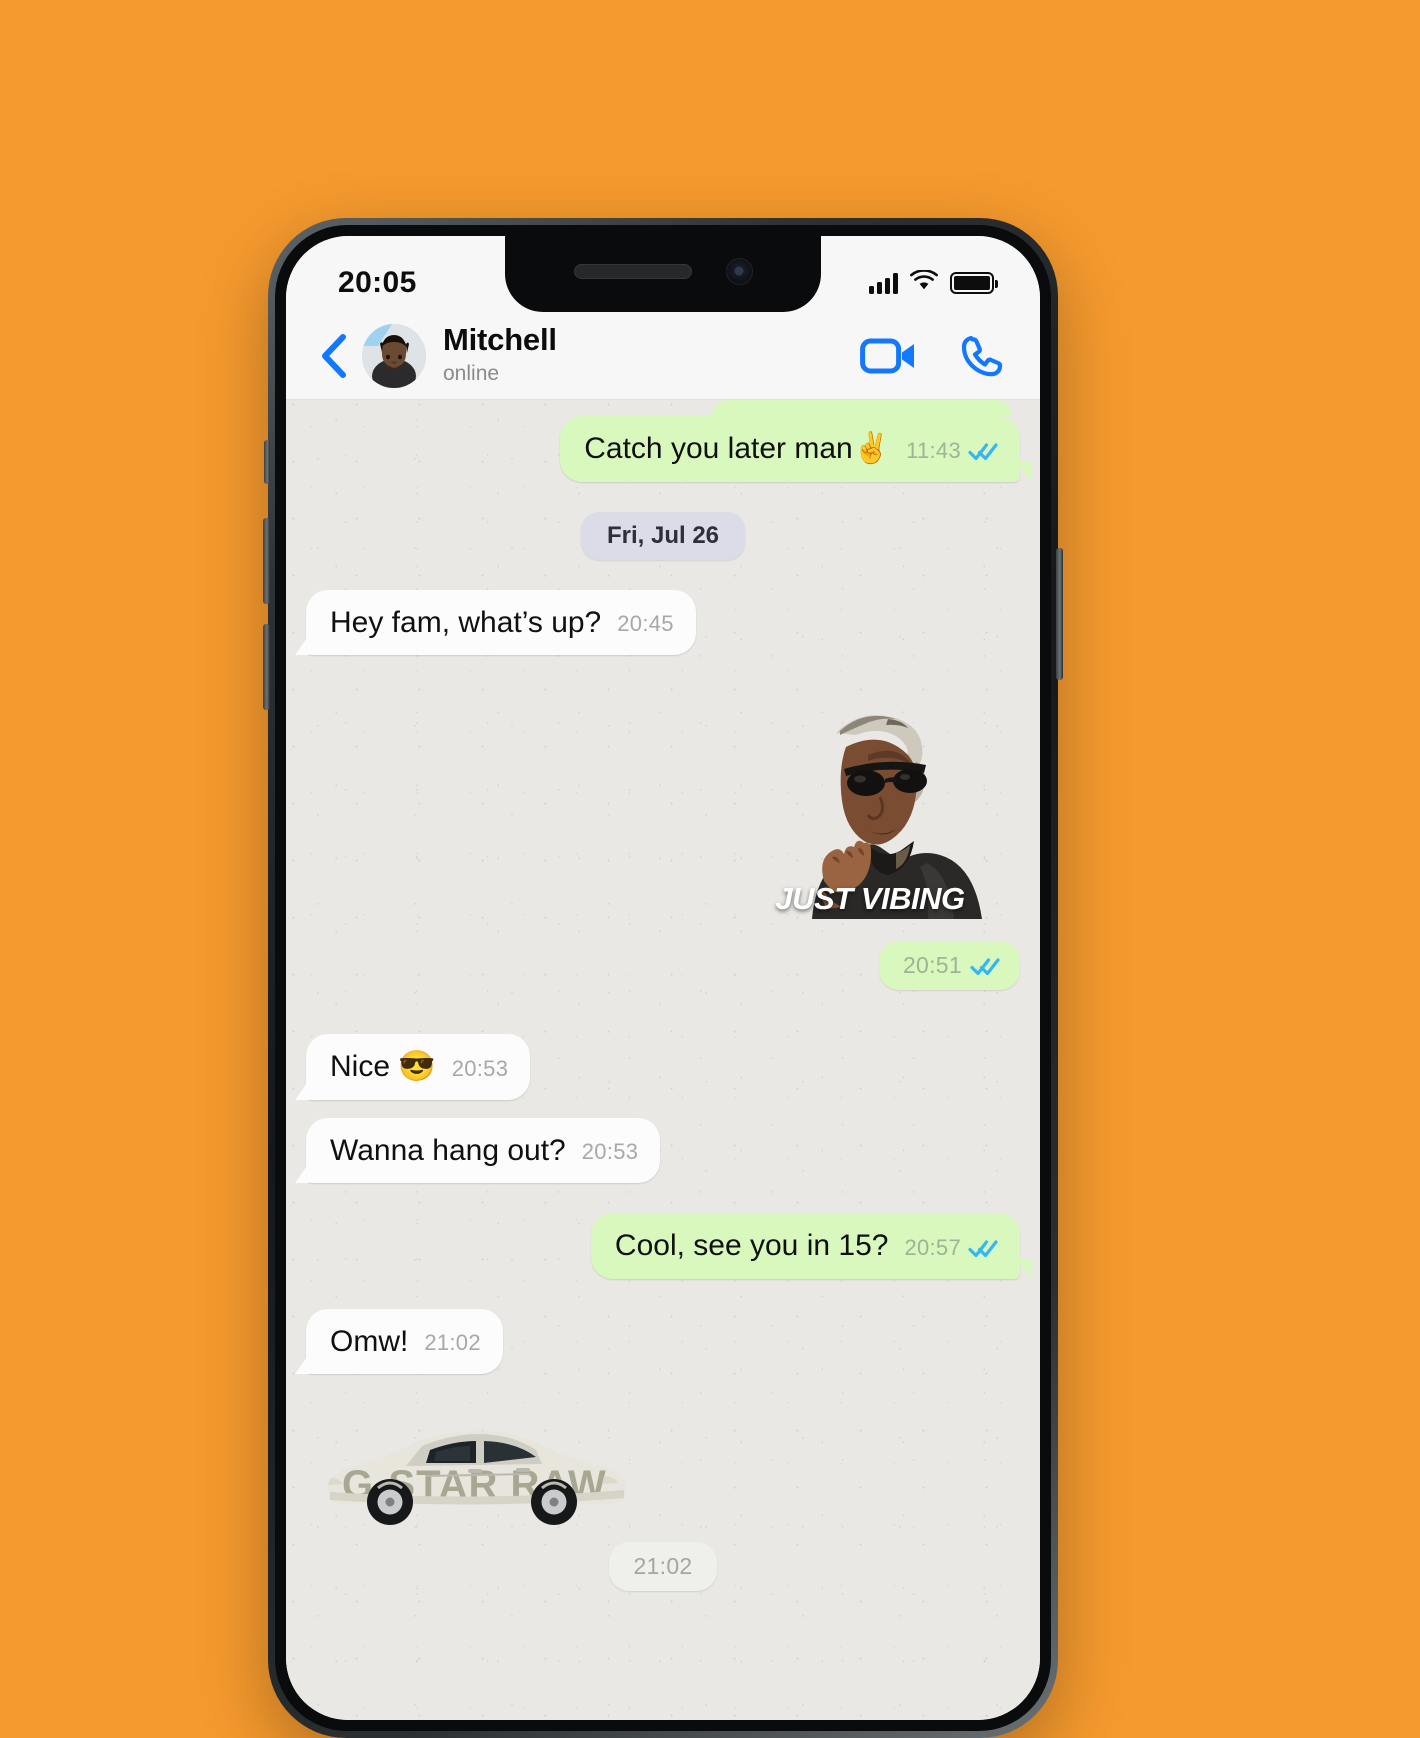  What do you see at coordinates (500, 340) in the screenshot?
I see `contact-name: Mitchell` at bounding box center [500, 340].